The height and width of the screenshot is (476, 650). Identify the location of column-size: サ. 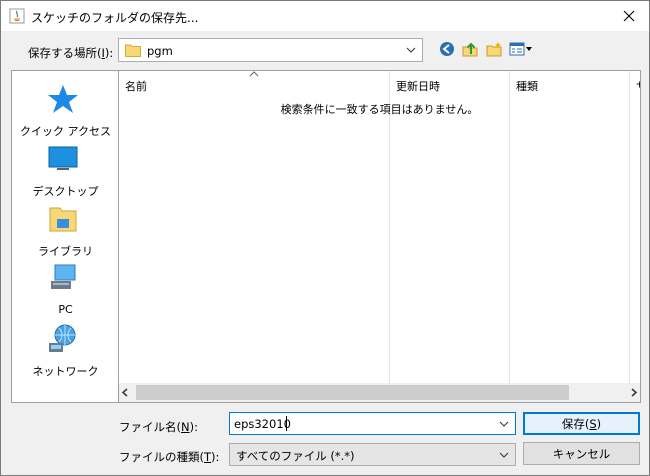
(635, 227).